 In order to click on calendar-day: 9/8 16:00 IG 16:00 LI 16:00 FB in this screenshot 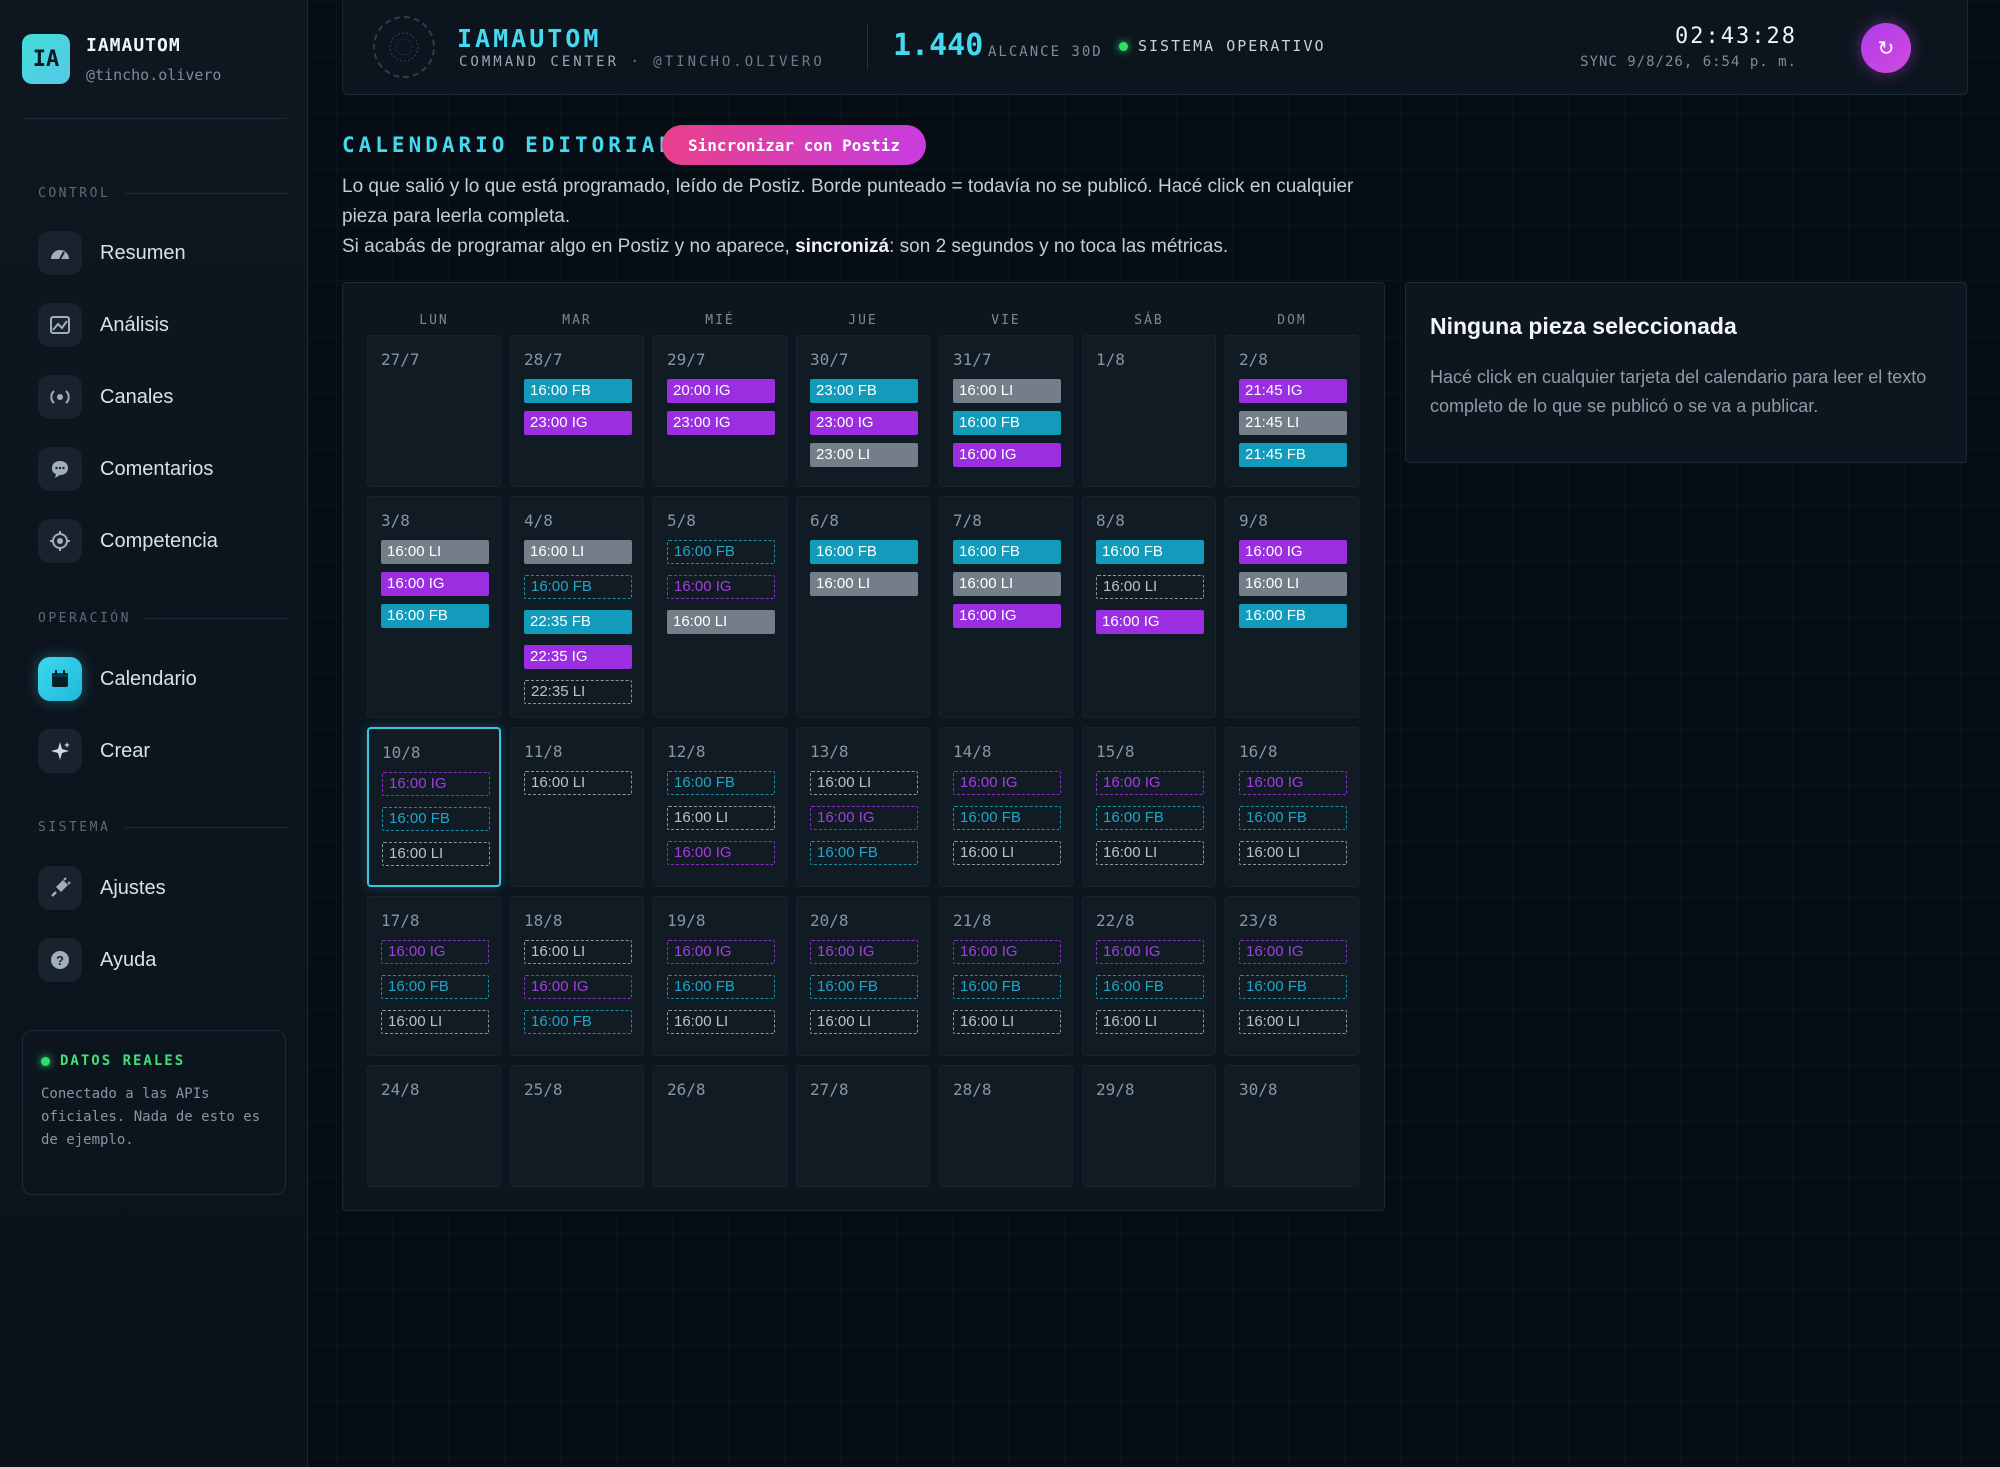, I will do `click(1292, 607)`.